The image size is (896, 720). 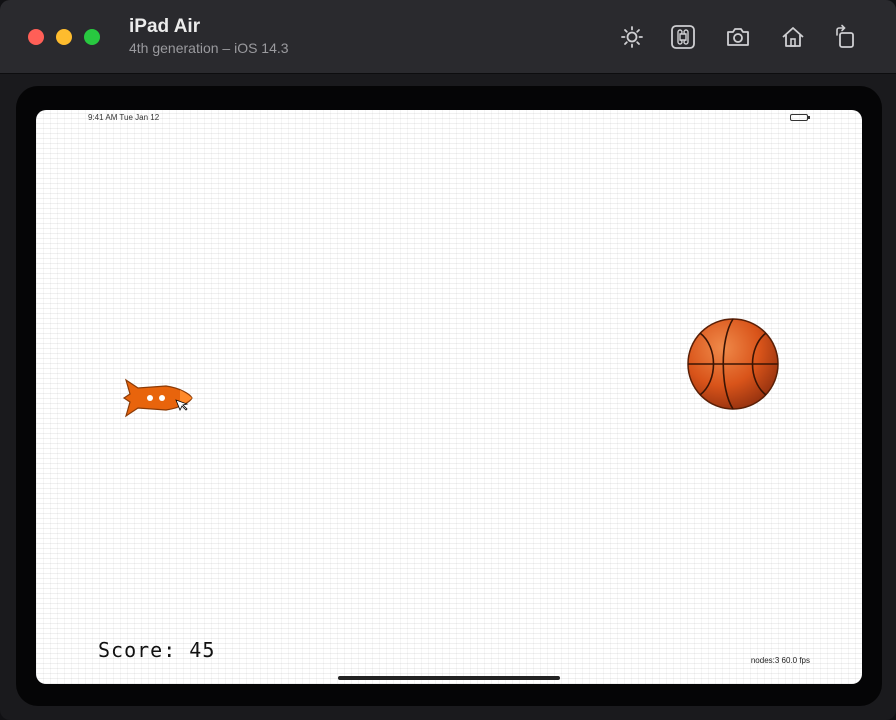 I want to click on maximize-window-button, so click(x=92, y=37).